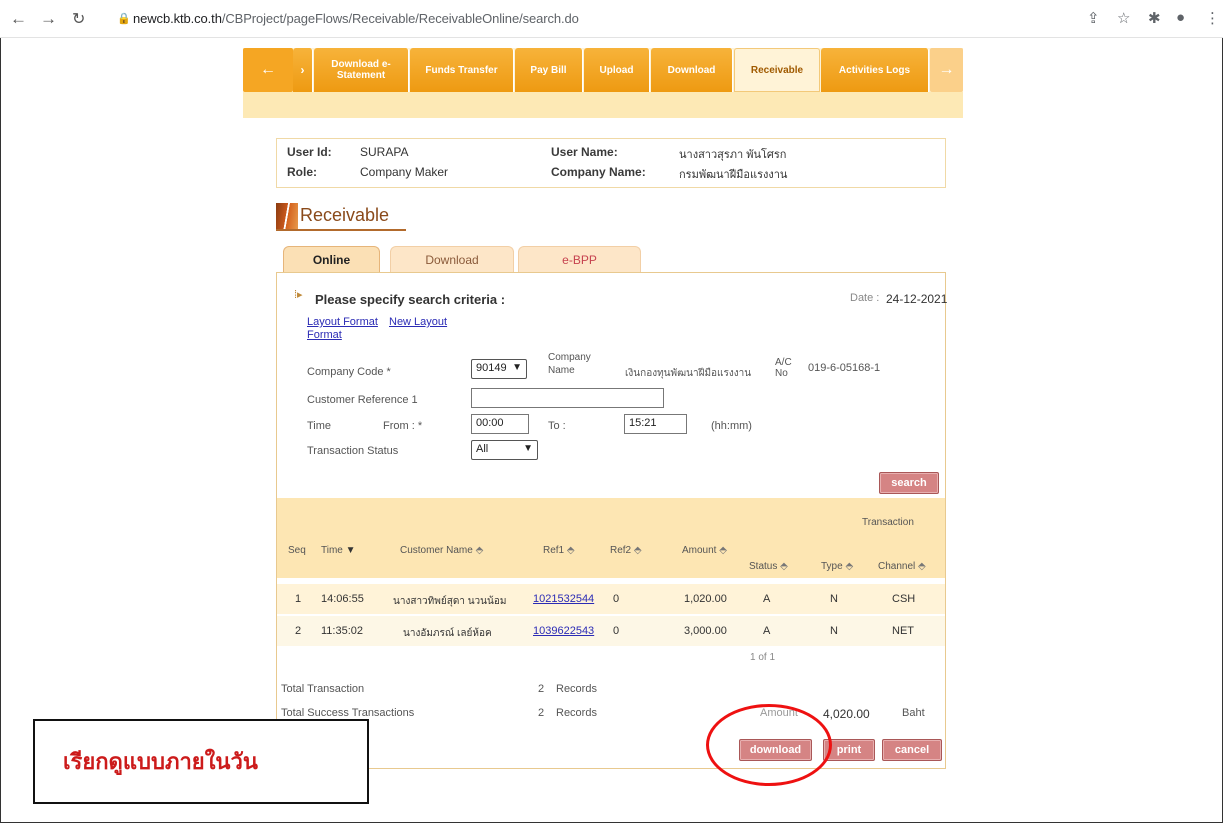  What do you see at coordinates (559, 550) in the screenshot?
I see `col-ref1: Ref1 ⬘` at bounding box center [559, 550].